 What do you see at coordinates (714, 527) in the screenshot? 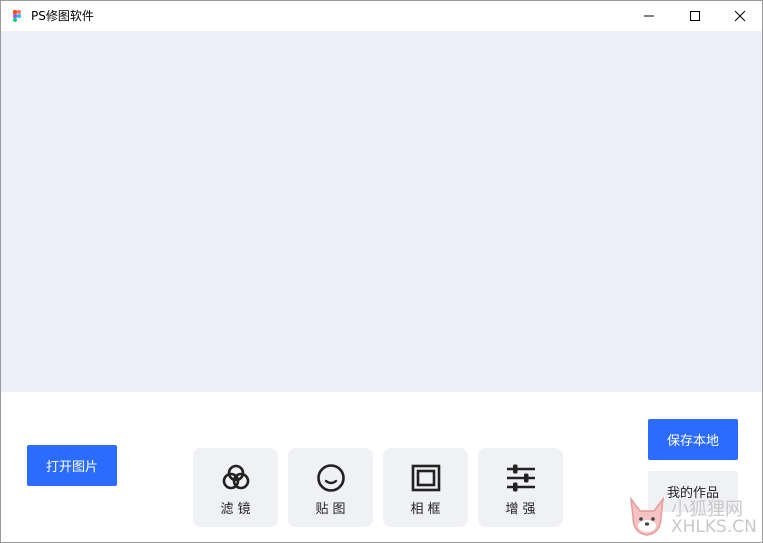
I see `watermark-subtext: XHLKS.CN` at bounding box center [714, 527].